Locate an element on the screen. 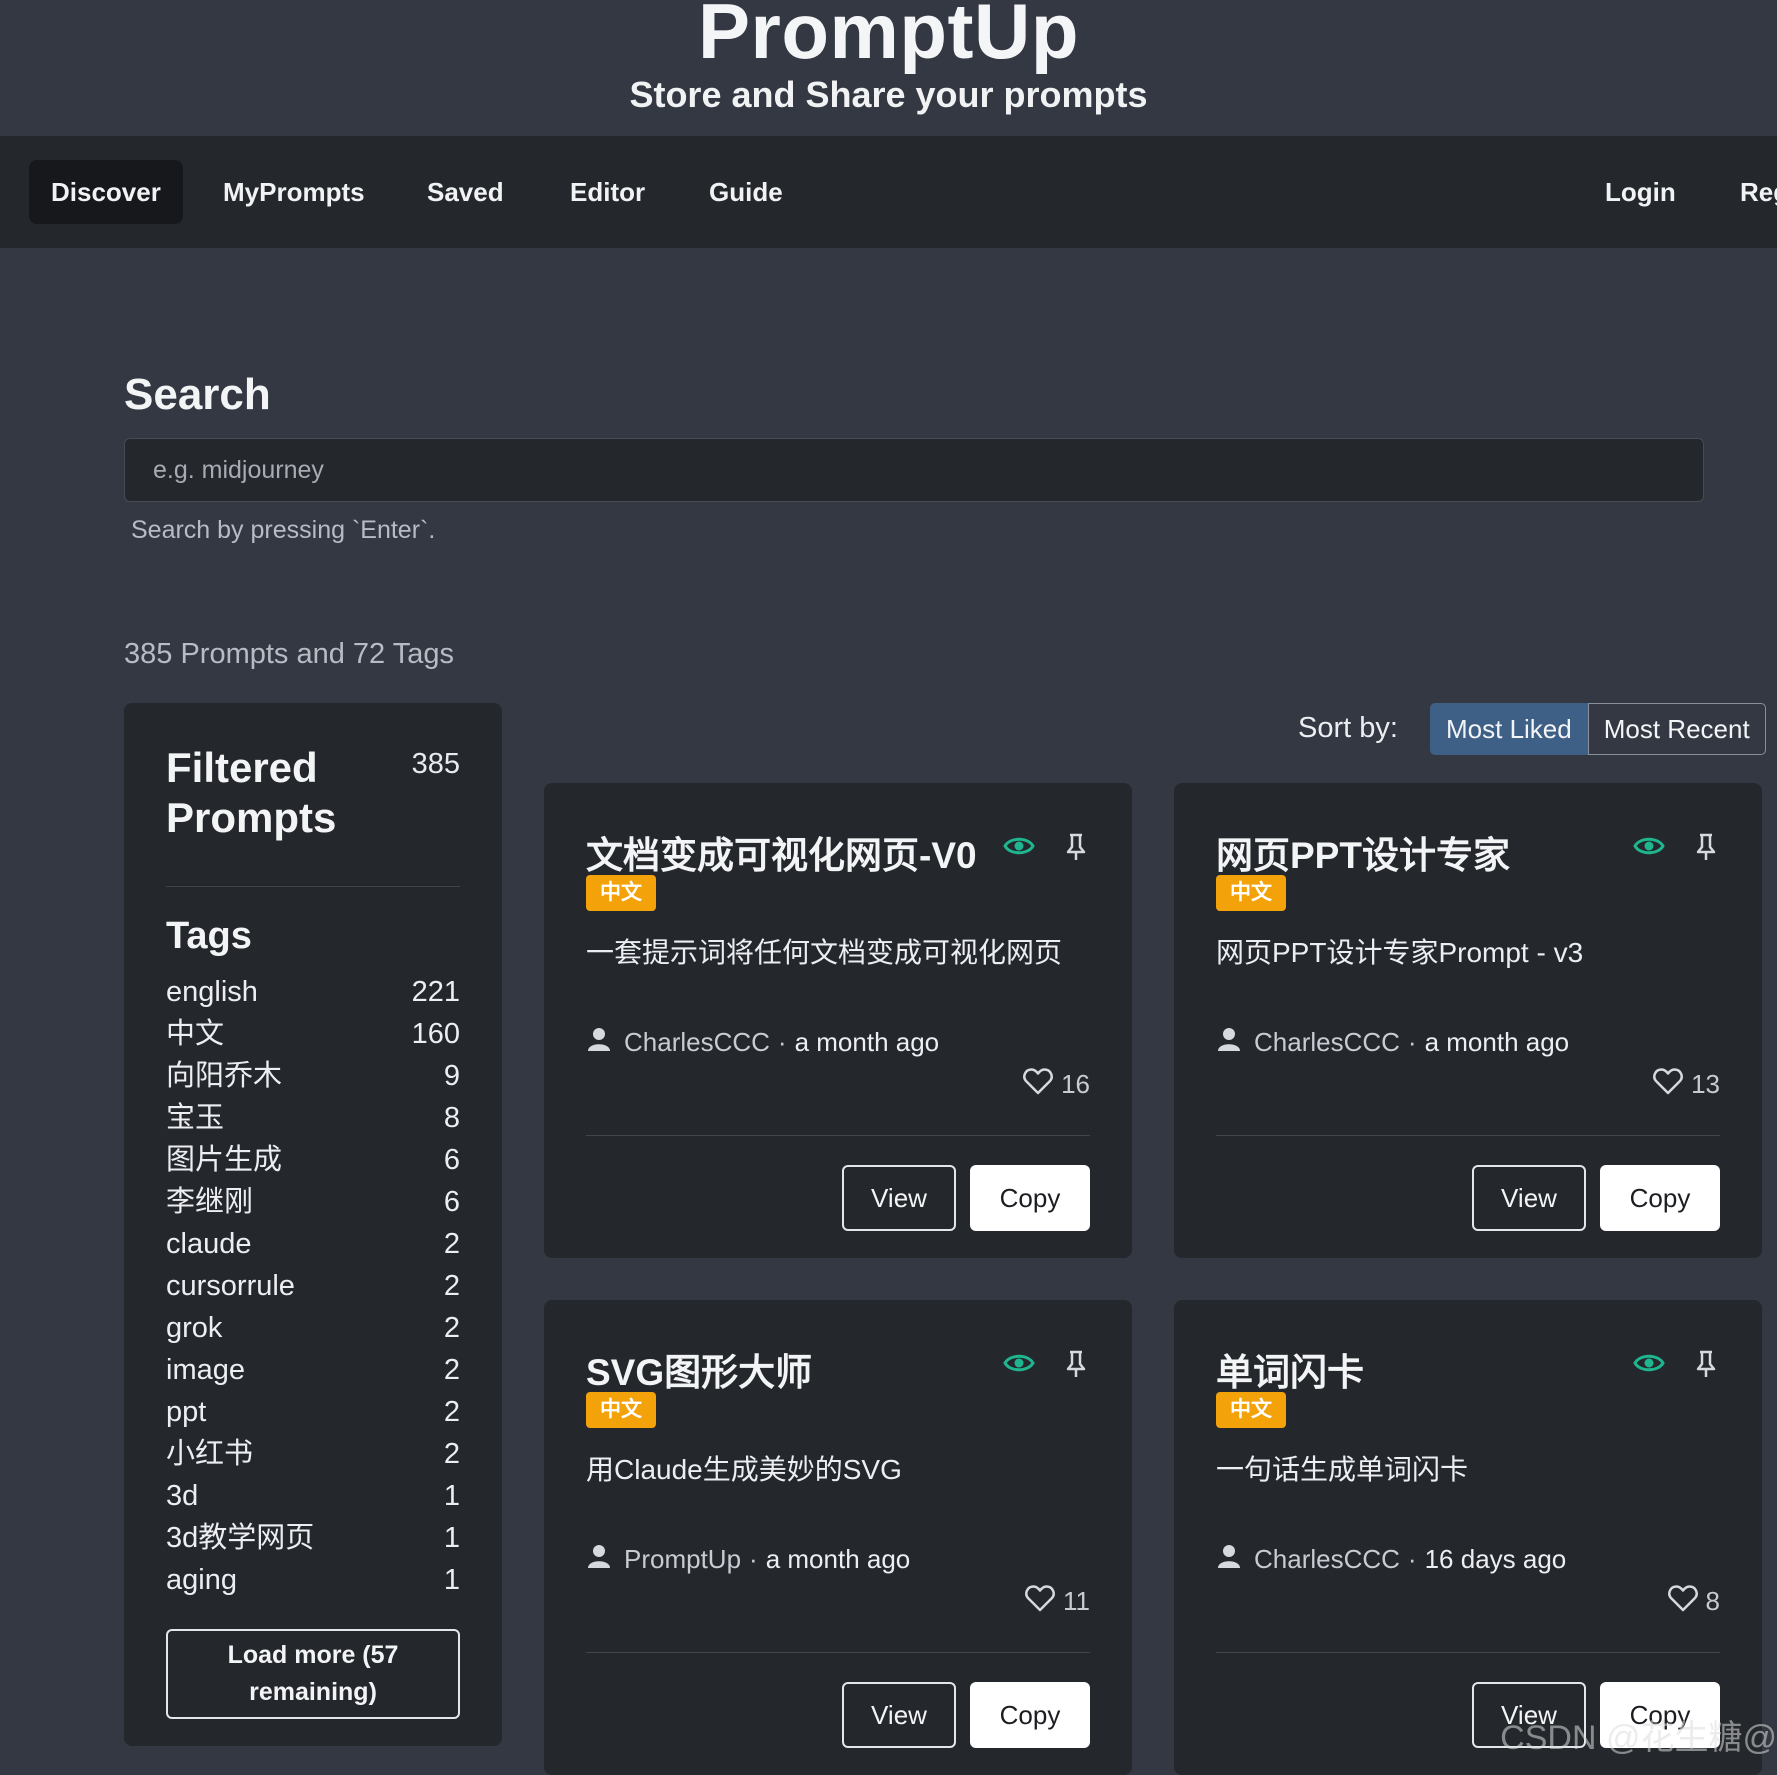 This screenshot has height=1775, width=1777. author-name: PromptUp is located at coordinates (682, 1559).